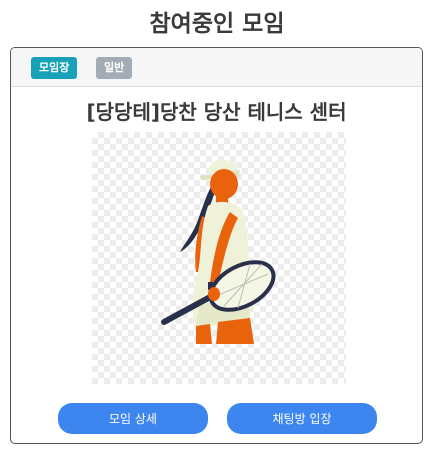 This screenshot has height=457, width=434. What do you see at coordinates (114, 68) in the screenshot?
I see `type-badge: 일반` at bounding box center [114, 68].